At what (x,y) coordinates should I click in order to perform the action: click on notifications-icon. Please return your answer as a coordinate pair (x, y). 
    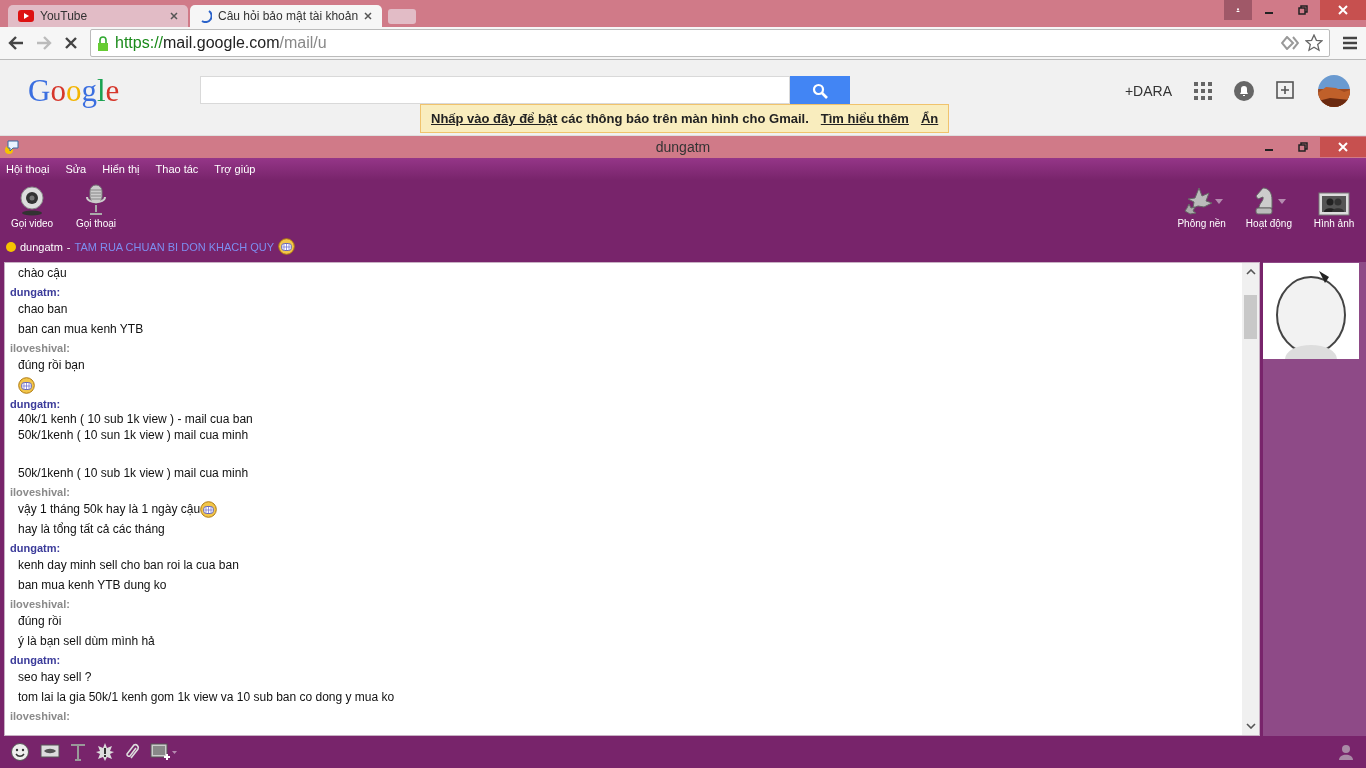
    Looking at the image, I should click on (1244, 90).